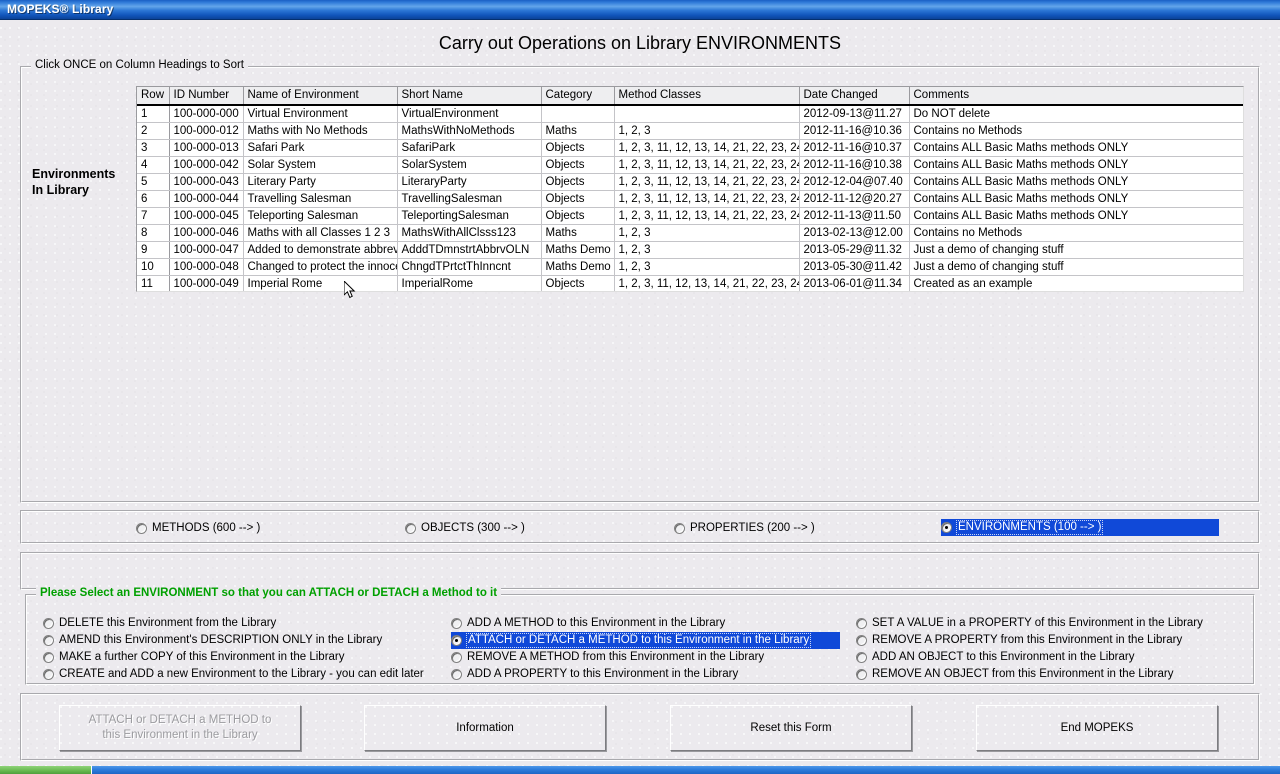  I want to click on information-button-label: Information, so click(485, 727).